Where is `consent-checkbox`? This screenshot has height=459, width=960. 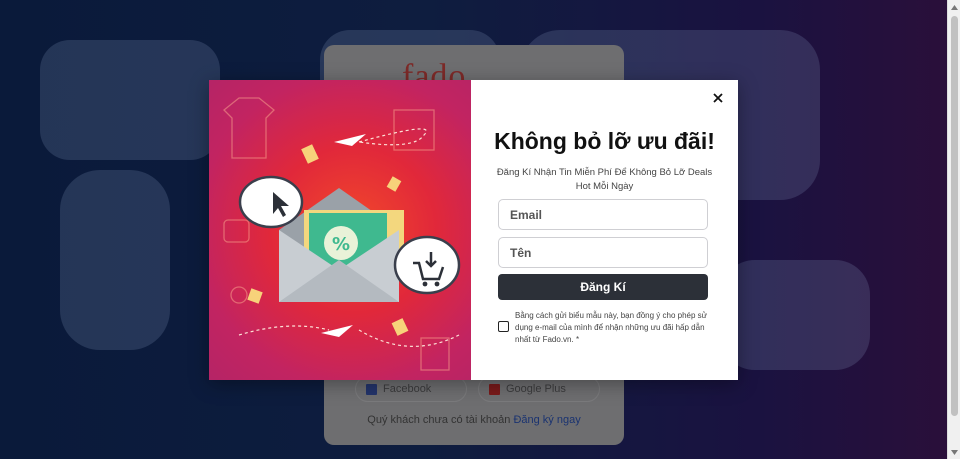 consent-checkbox is located at coordinates (503, 326).